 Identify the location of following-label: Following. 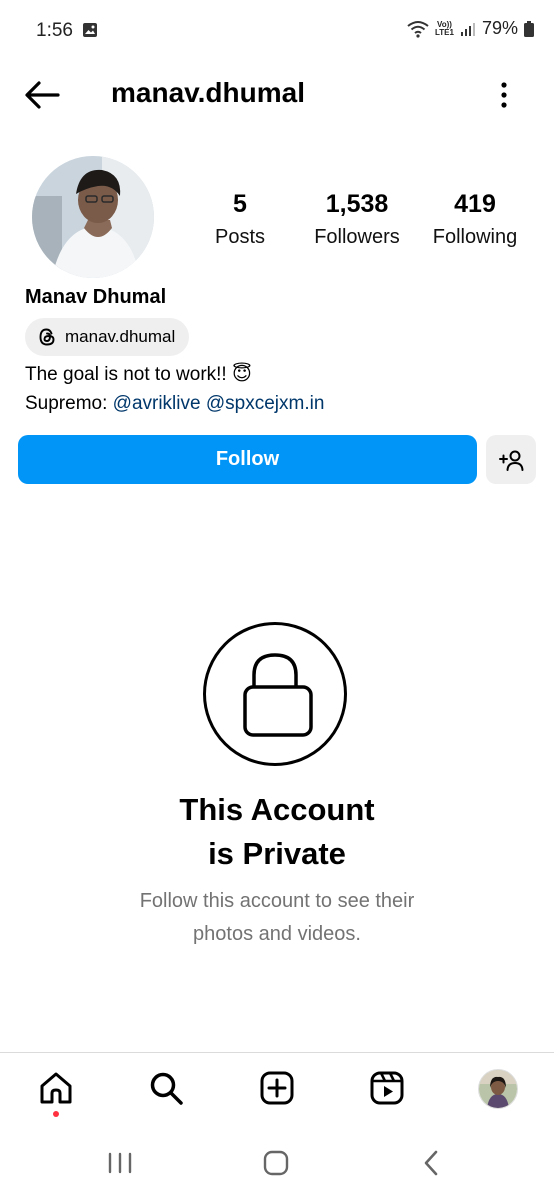
(475, 237).